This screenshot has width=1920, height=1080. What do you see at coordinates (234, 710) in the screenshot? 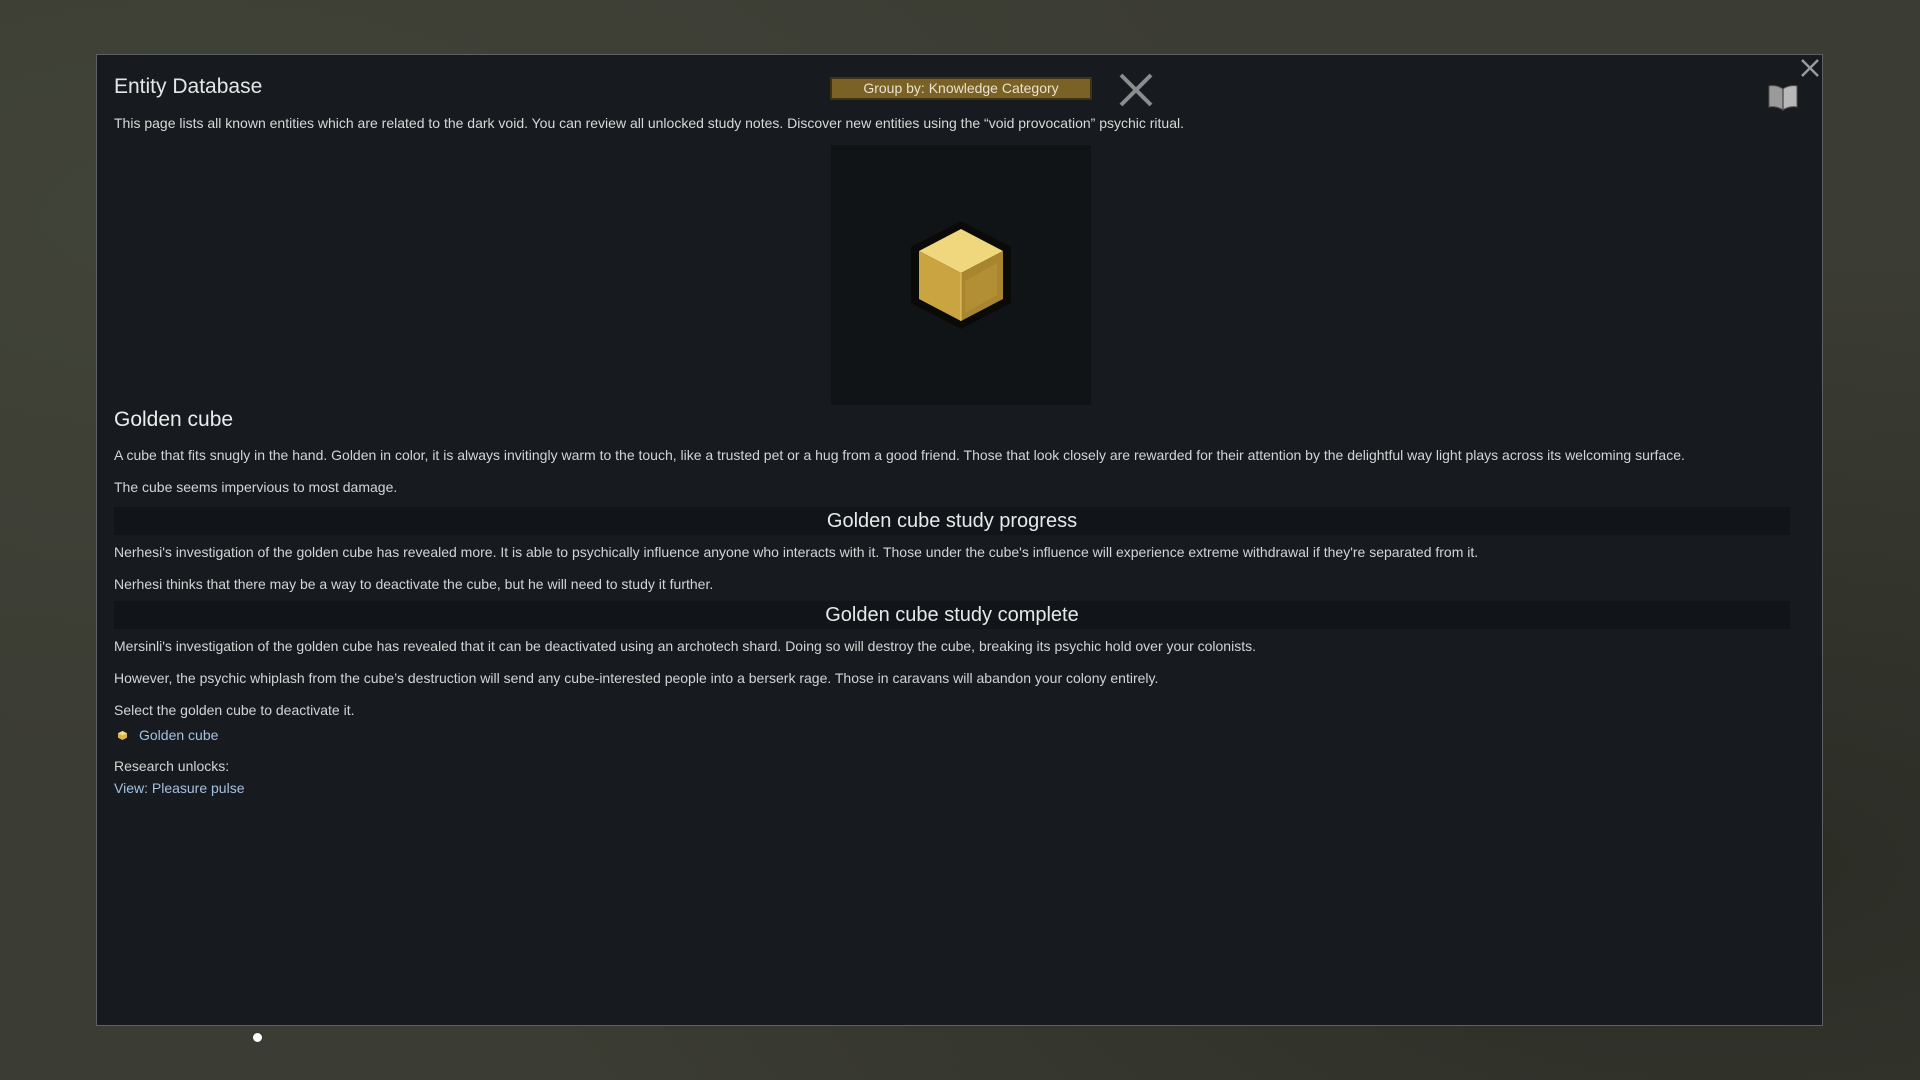
I see `complete-paragraph: Select the golden cube to deactivate it.` at bounding box center [234, 710].